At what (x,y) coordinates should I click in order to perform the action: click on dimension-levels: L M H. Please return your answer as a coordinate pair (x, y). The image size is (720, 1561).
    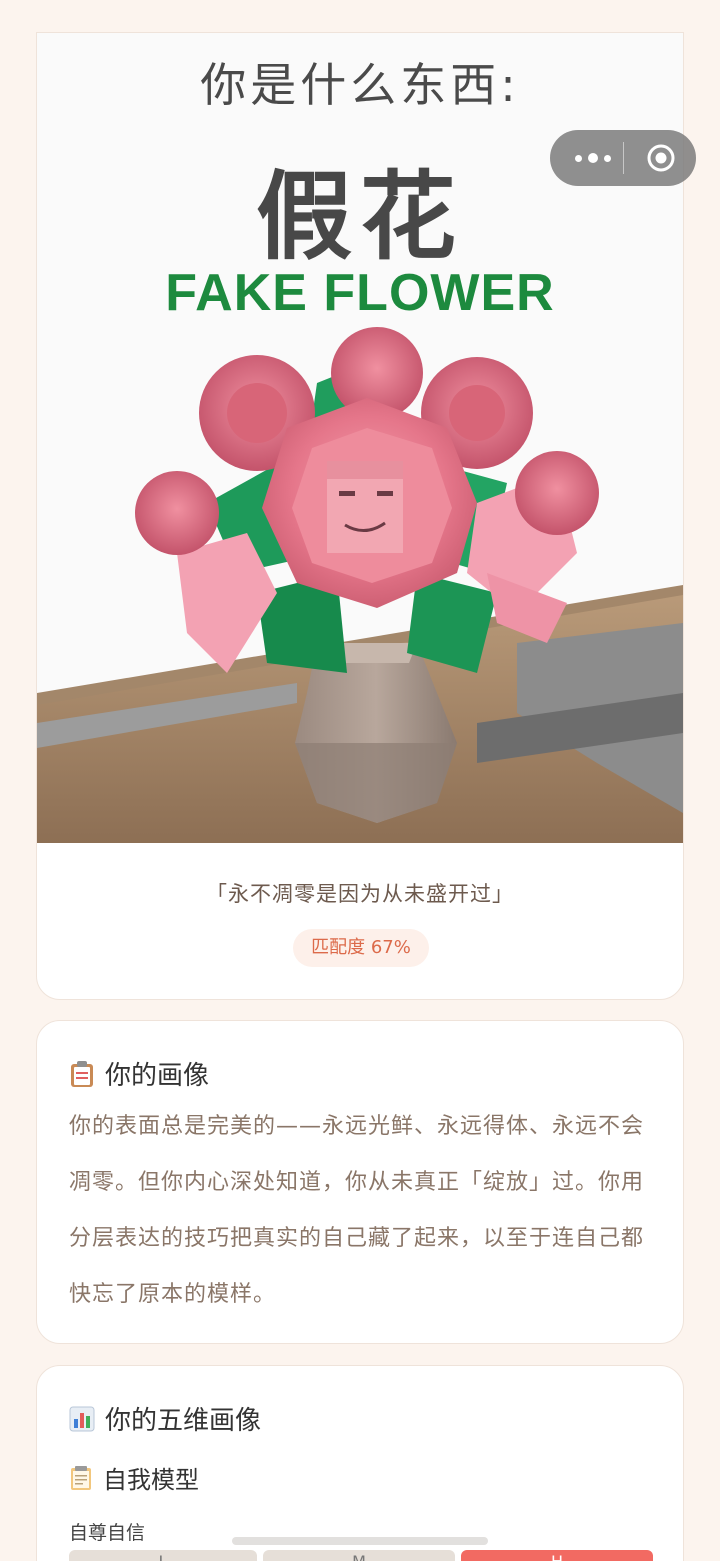
    Looking at the image, I should click on (361, 1555).